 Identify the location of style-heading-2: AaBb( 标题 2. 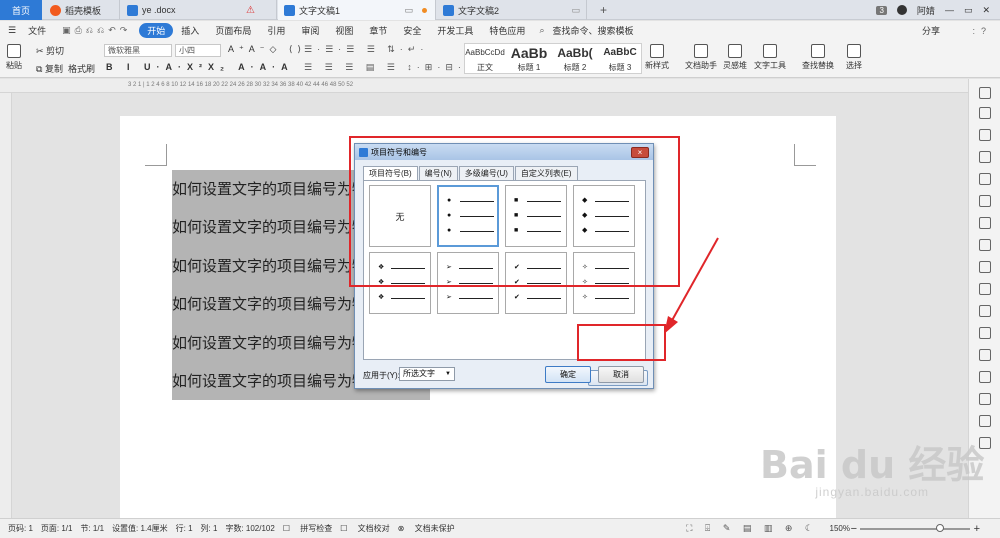
(575, 59).